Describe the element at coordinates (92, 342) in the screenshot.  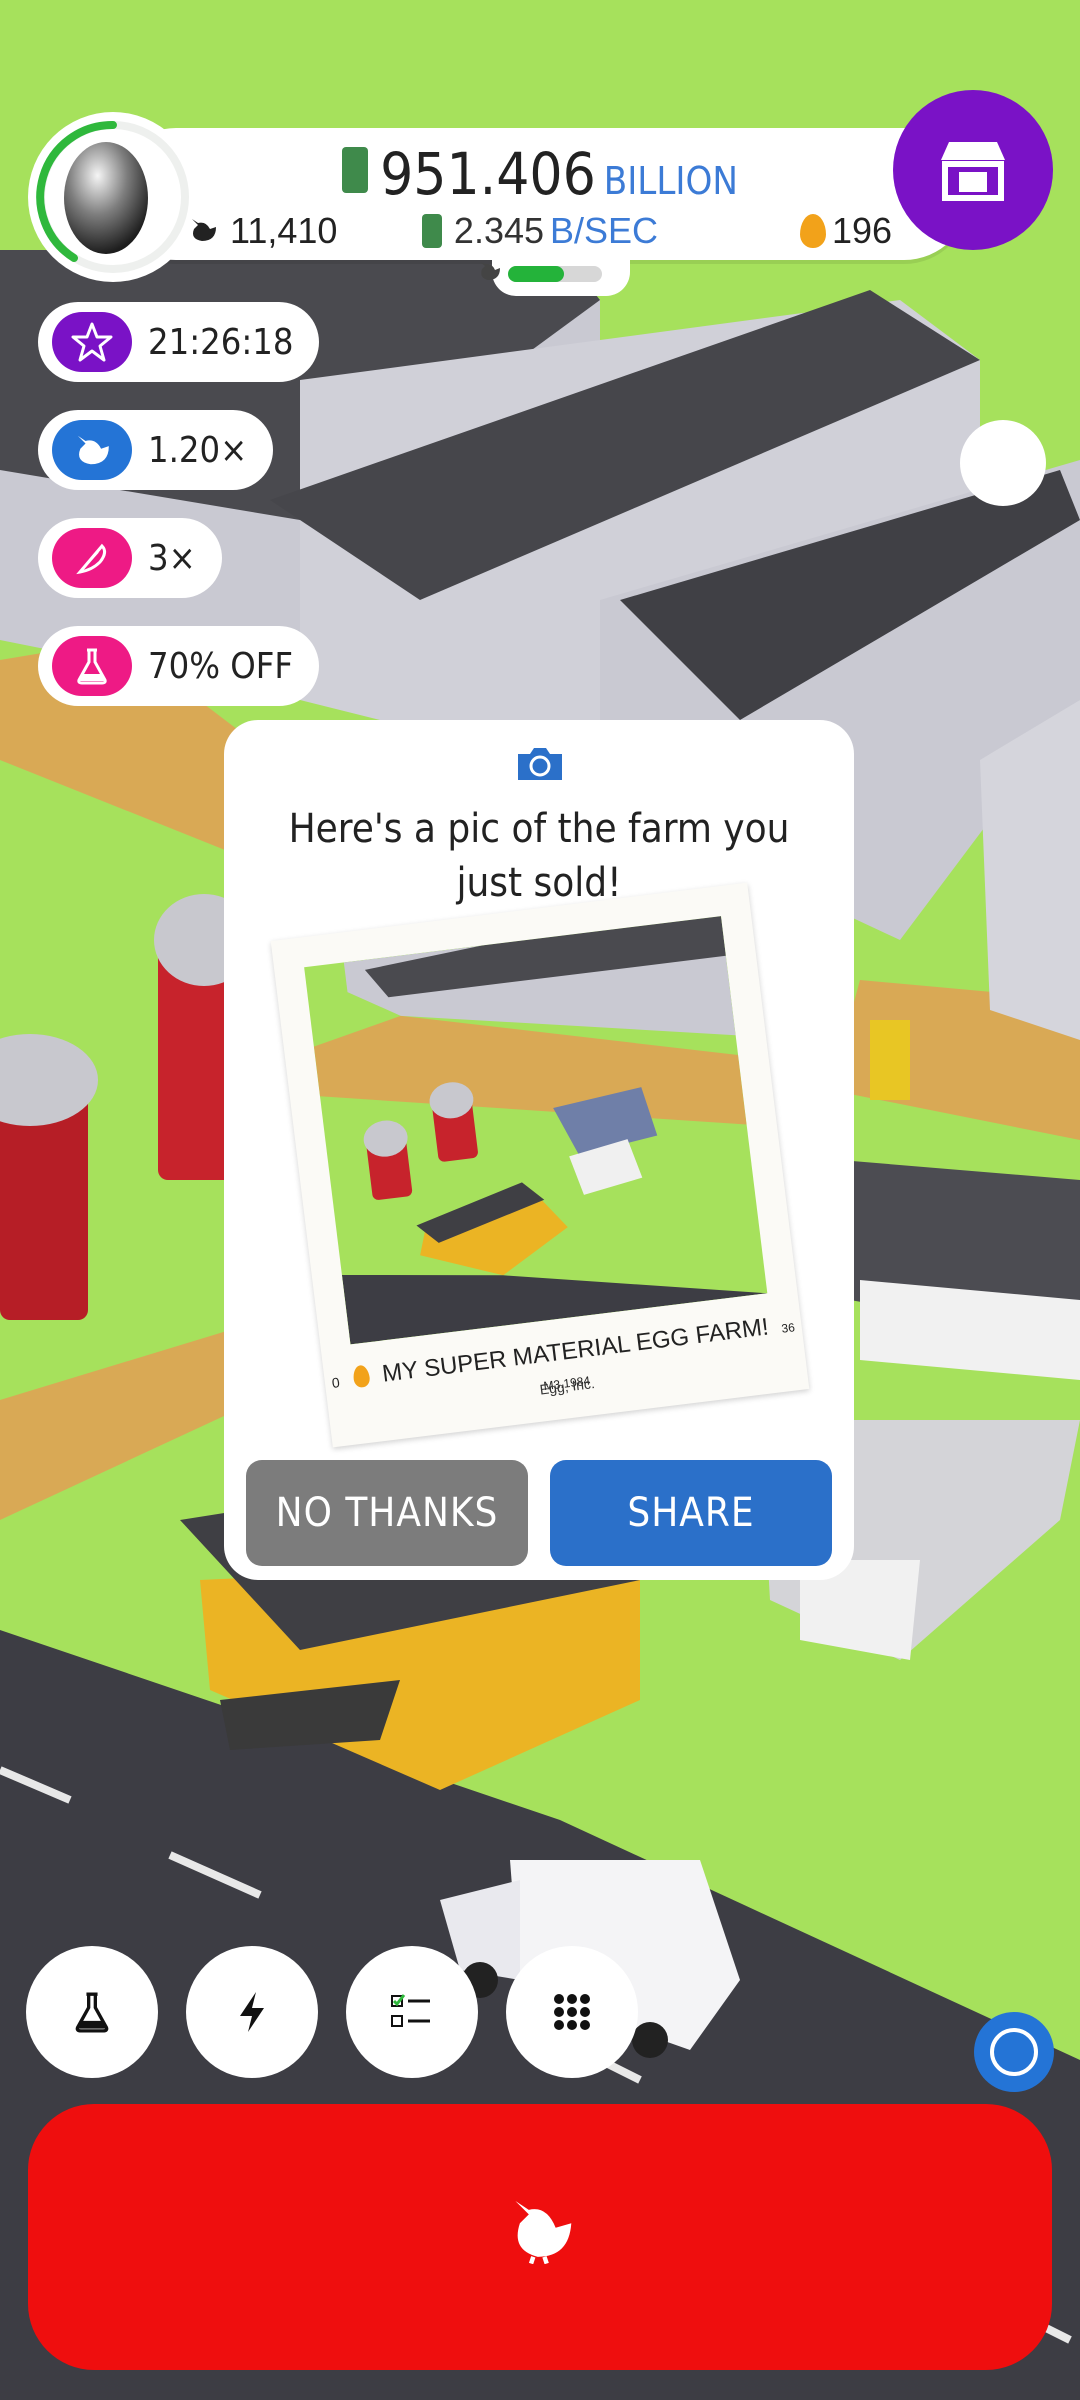
I see `star-icon` at that location.